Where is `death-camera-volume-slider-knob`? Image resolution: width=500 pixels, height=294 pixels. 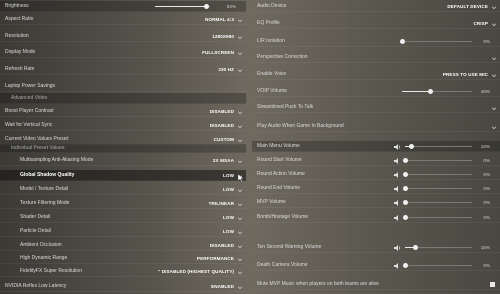
death-camera-volume-slider-knob is located at coordinates (405, 265).